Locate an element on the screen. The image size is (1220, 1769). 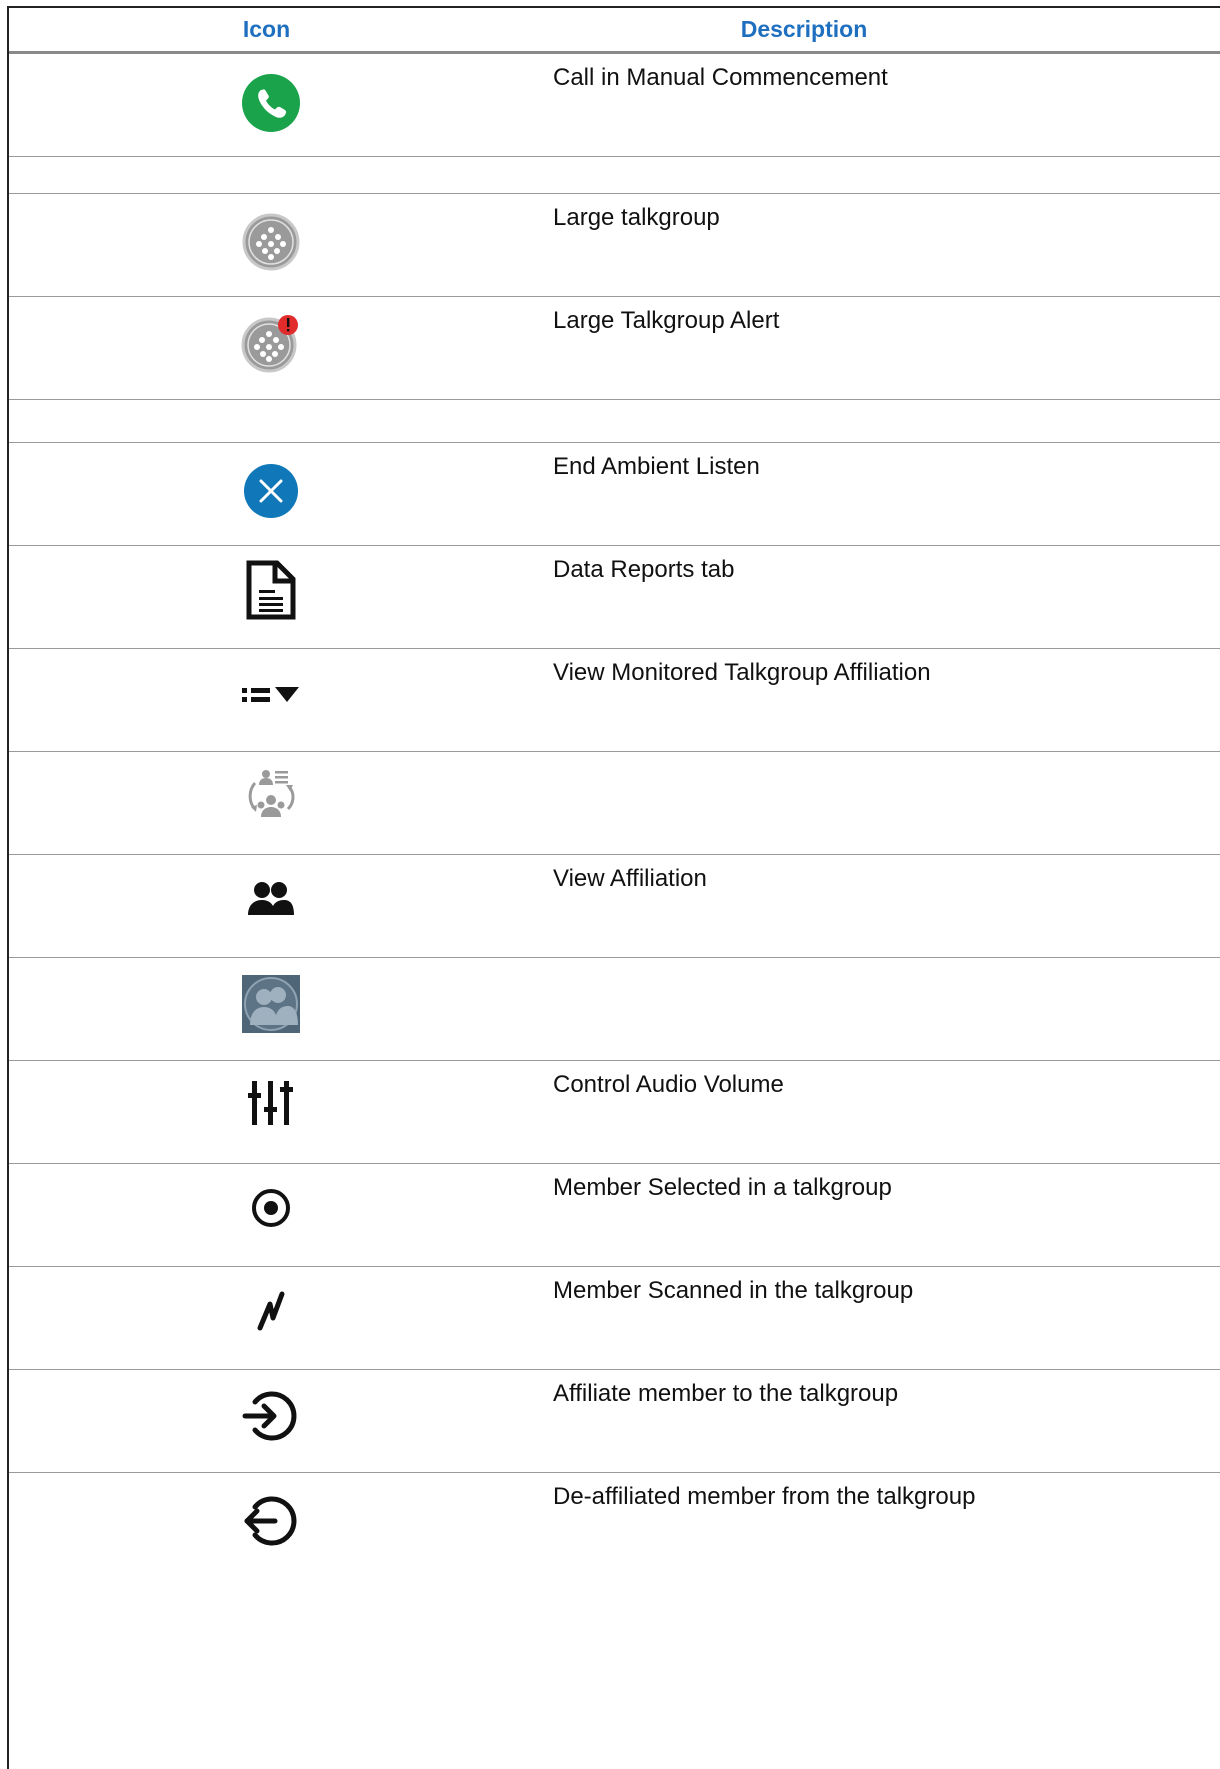
row-label: Member Scanned in the talkgroup is located at coordinates (733, 1290).